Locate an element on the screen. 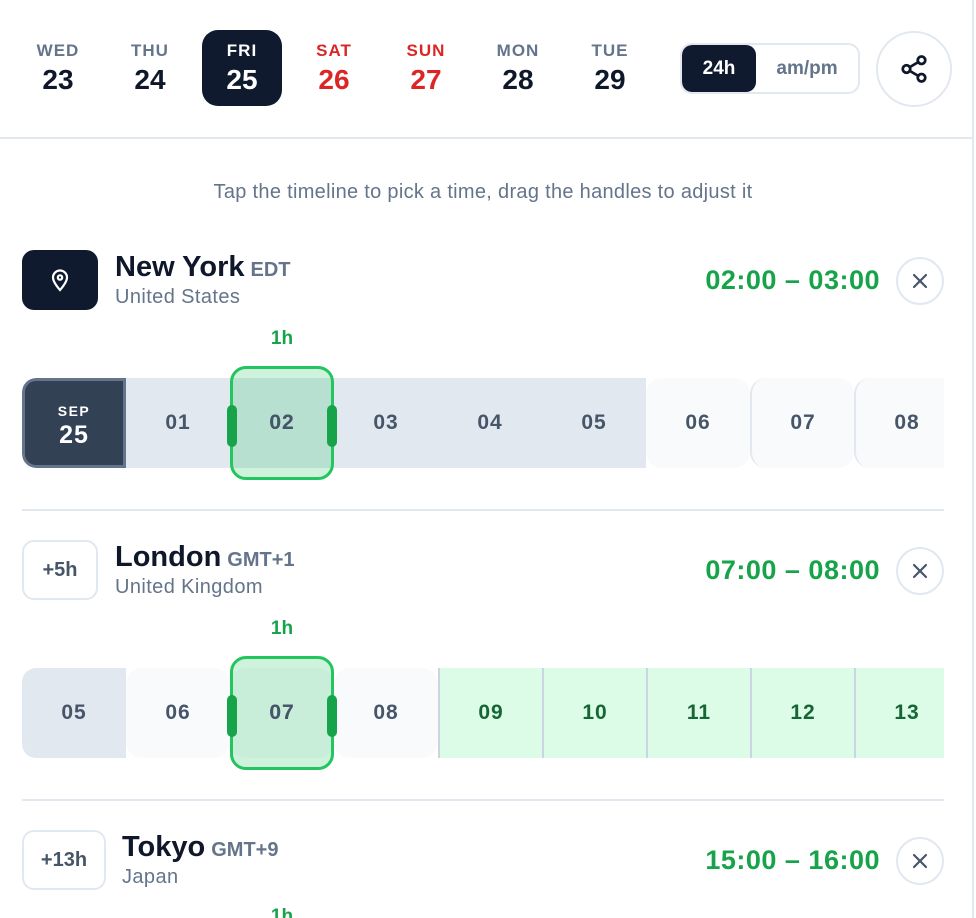 The image size is (976, 918). hour-cell: 07 is located at coordinates (802, 423).